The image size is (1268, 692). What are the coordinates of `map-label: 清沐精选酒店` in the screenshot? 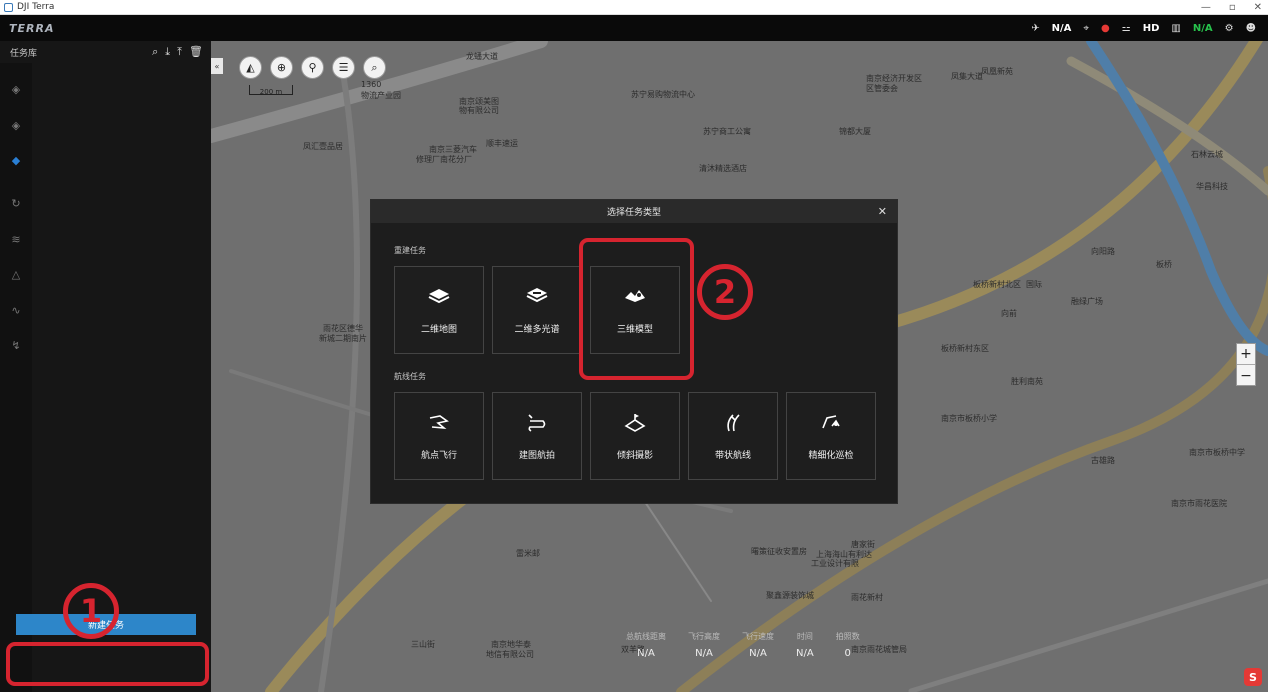 It's located at (723, 168).